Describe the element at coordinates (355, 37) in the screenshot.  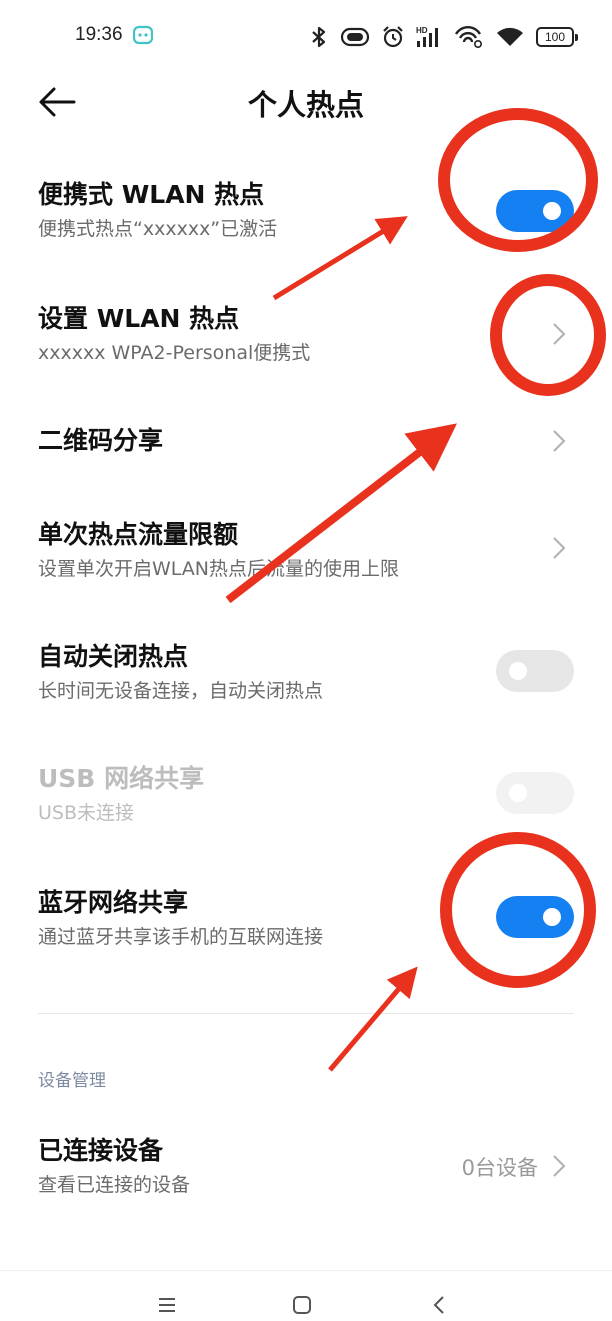
I see `vibrate-icon` at that location.